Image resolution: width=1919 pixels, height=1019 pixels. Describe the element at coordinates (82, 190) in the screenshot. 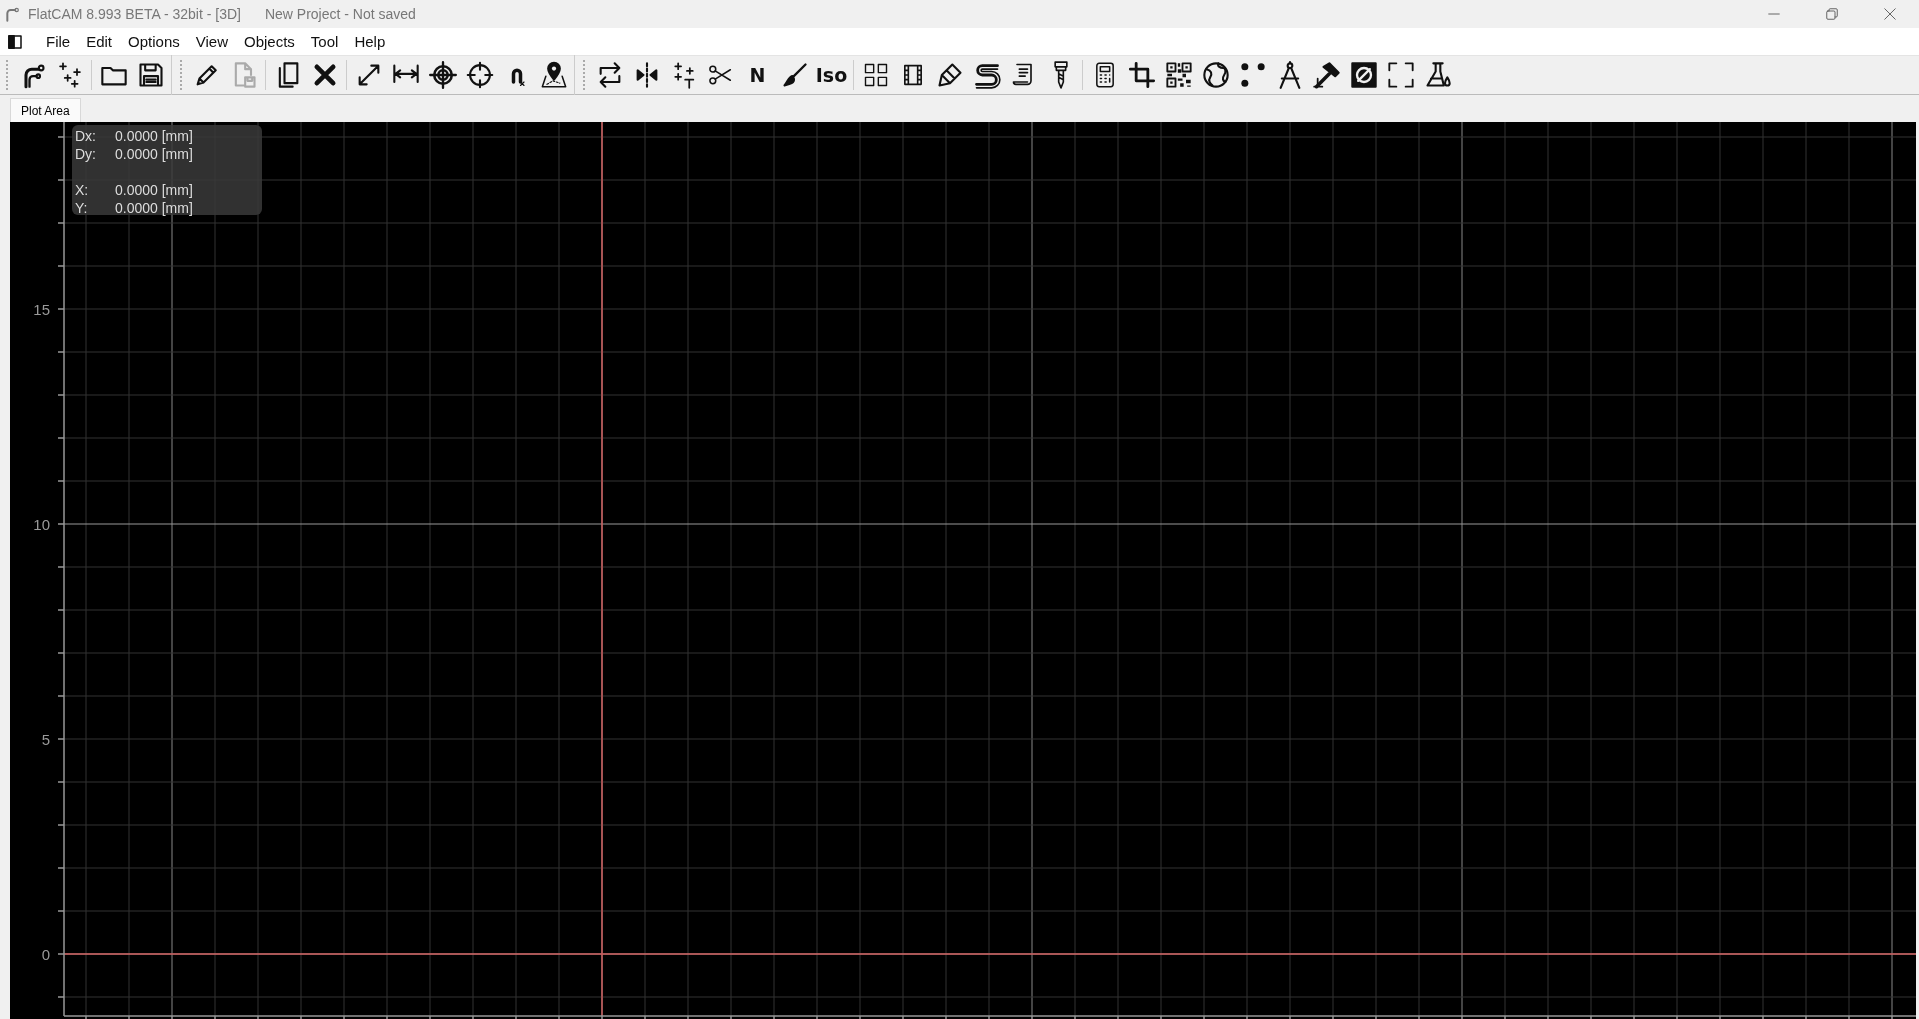

I see `readout-label: X:` at that location.